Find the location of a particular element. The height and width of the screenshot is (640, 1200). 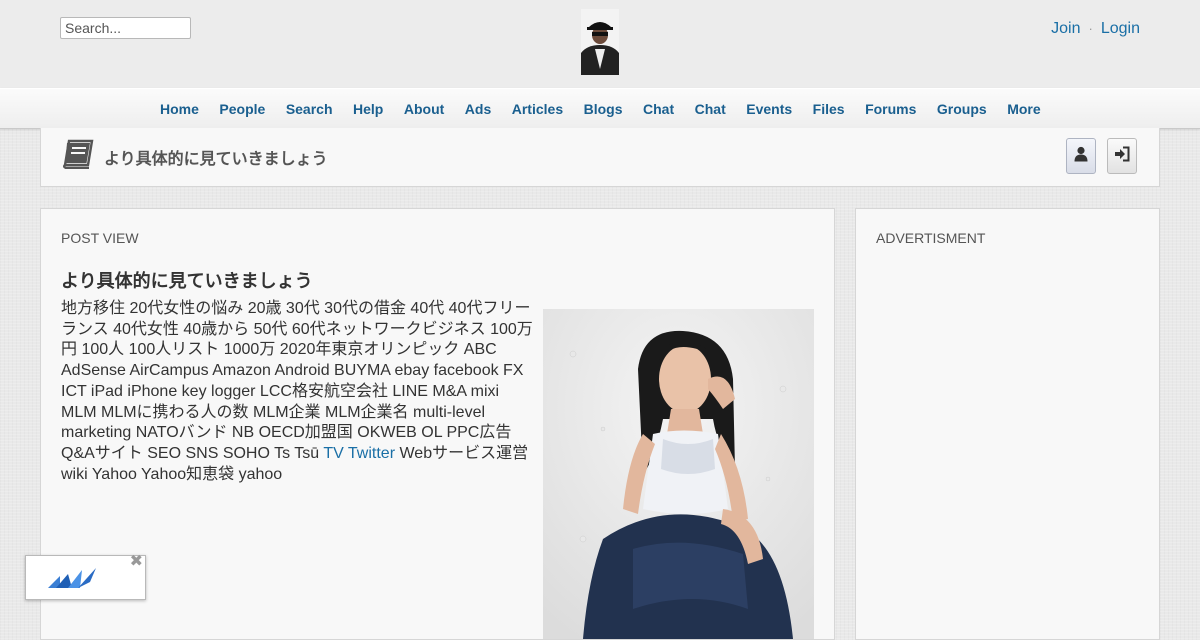

nav-item-blogs: Blogs is located at coordinates (603, 109).